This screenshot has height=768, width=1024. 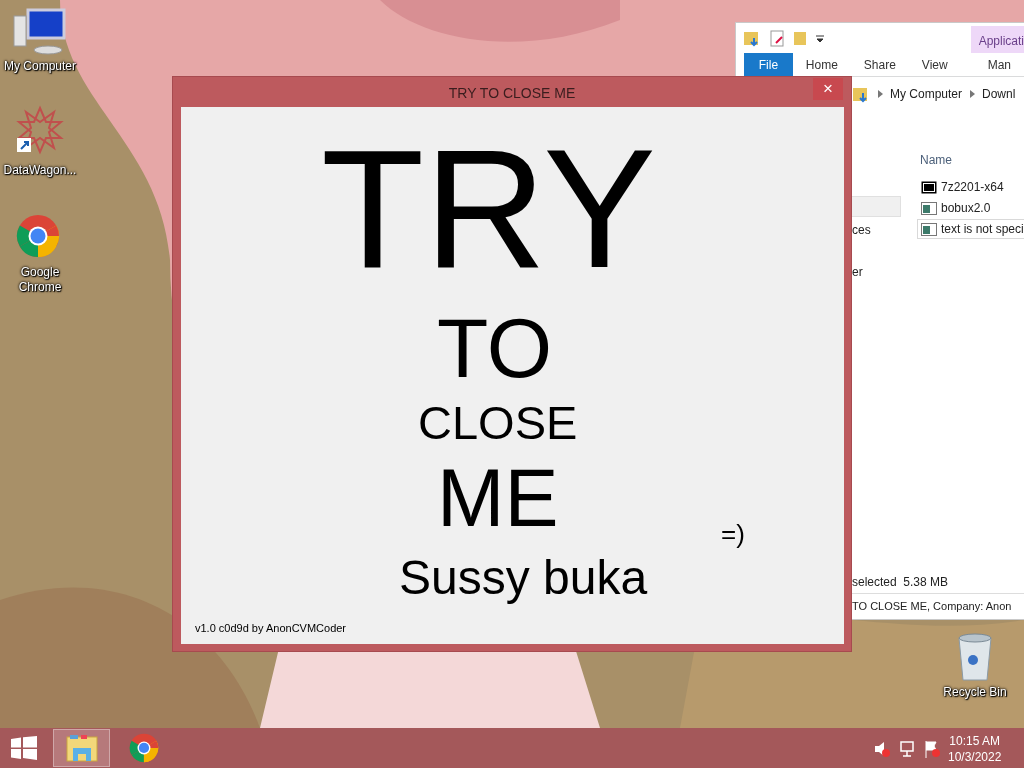 I want to click on file-name: text is not speci, so click(x=982, y=229).